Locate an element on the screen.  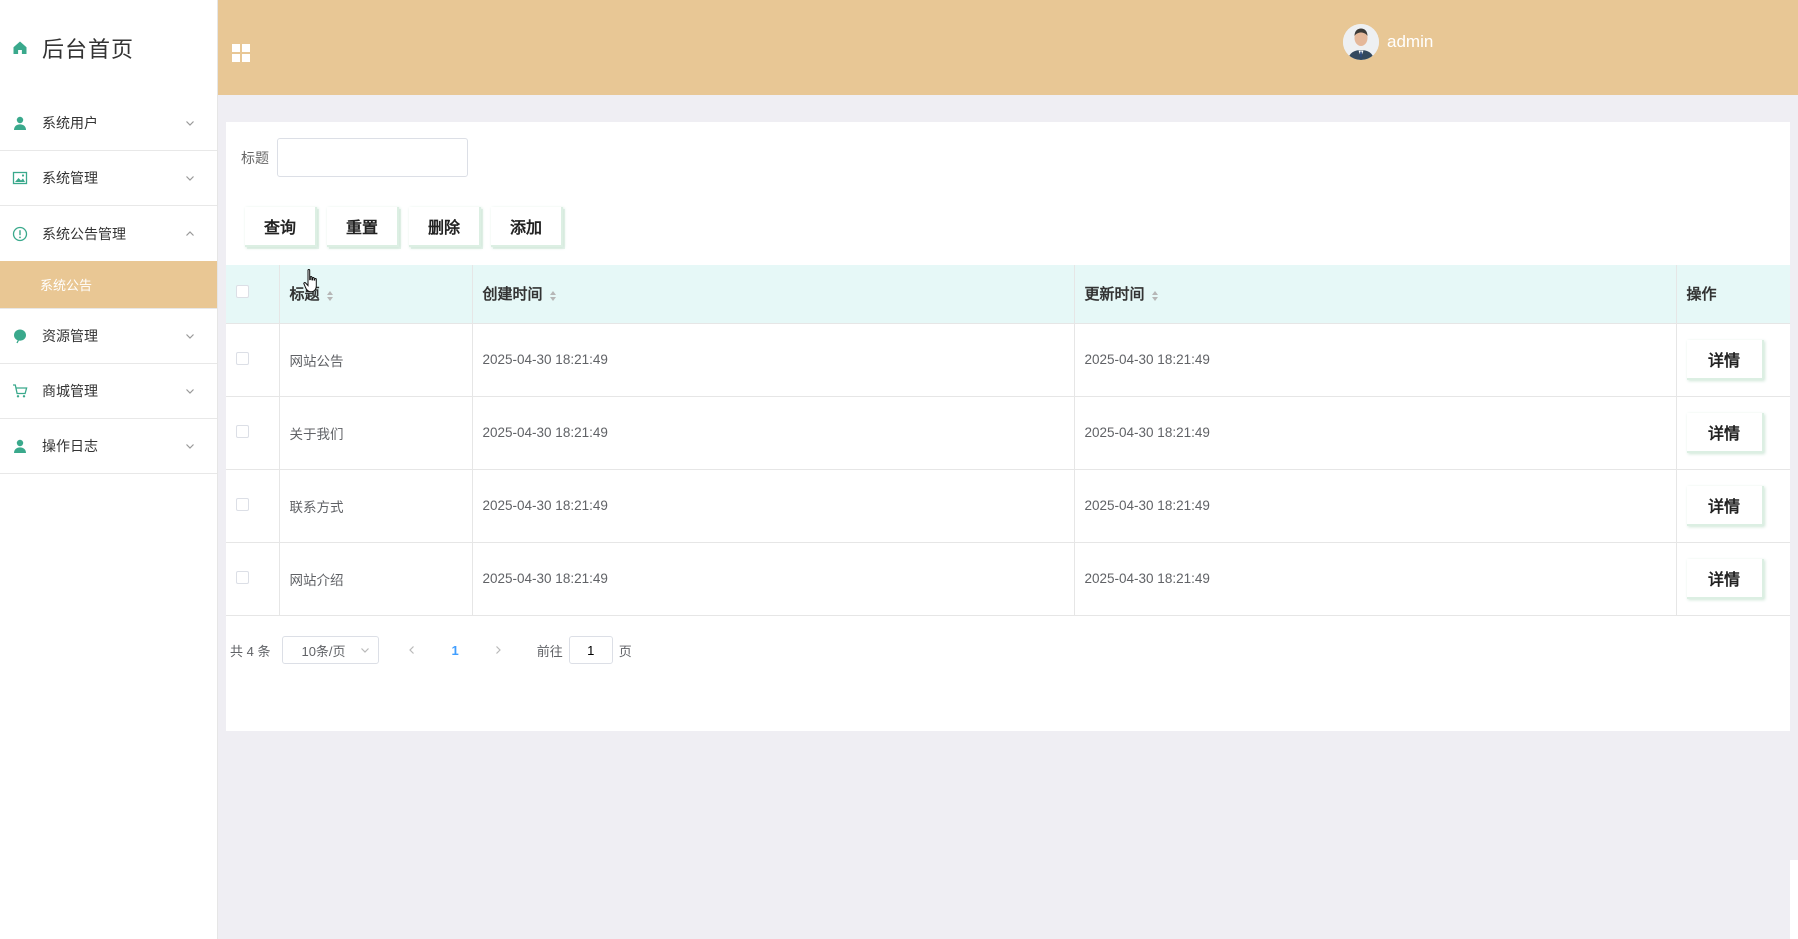
column-header-updated: 更新时间 is located at coordinates (1375, 294).